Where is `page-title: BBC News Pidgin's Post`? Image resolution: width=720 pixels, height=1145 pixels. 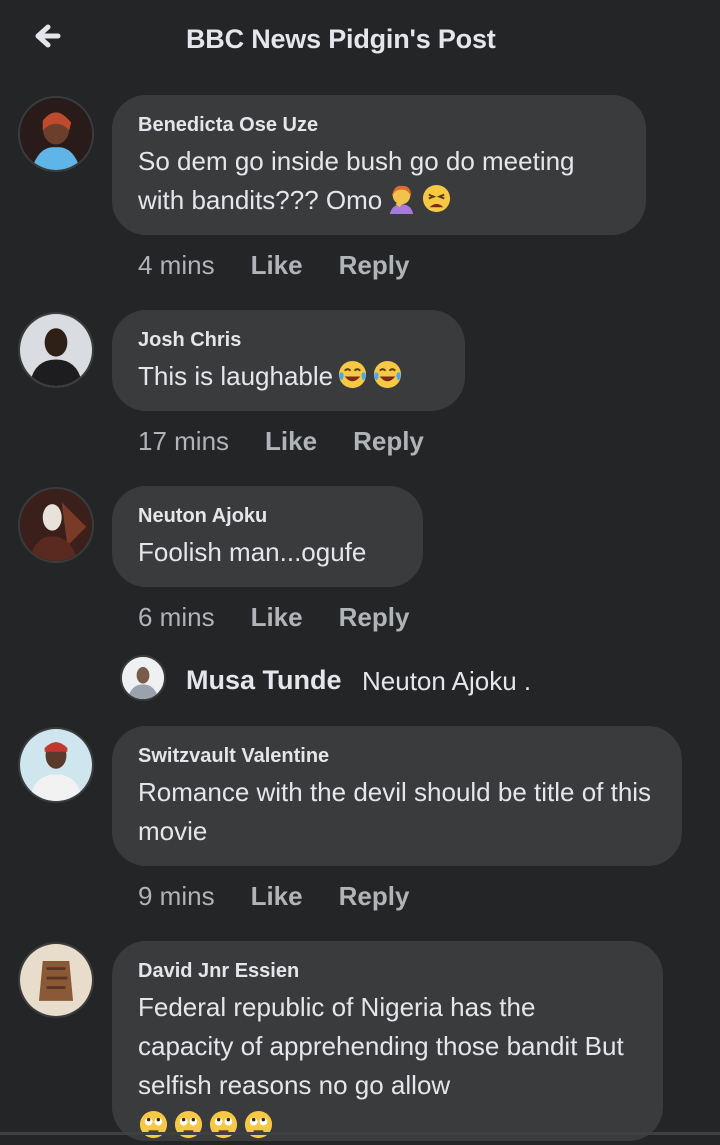 page-title: BBC News Pidgin's Post is located at coordinates (341, 39).